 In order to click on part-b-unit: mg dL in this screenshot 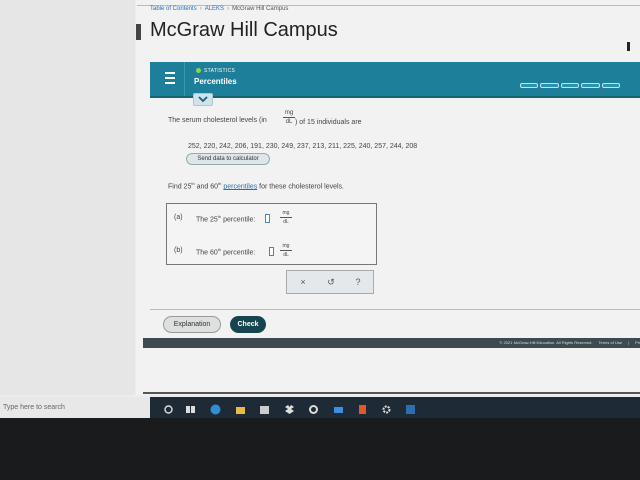, I will do `click(286, 250)`.